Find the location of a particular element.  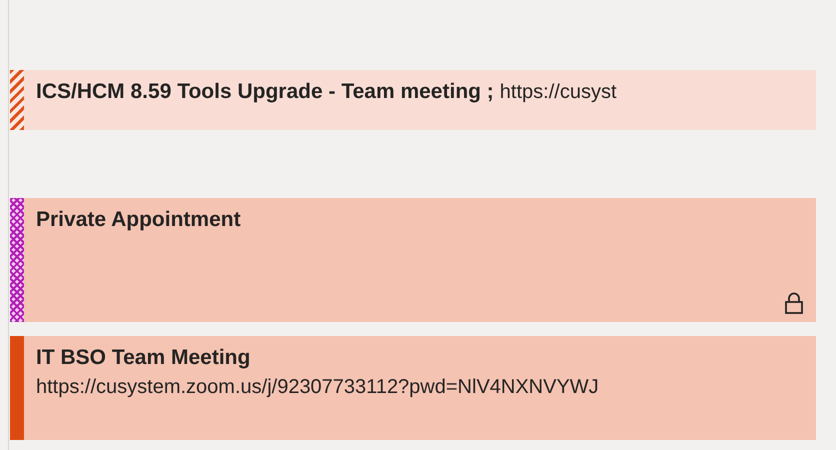

event-location: https://cusystem.zoom.us/j/92307733112?pwd=NlV4NXNVYWJ is located at coordinates (318, 387).